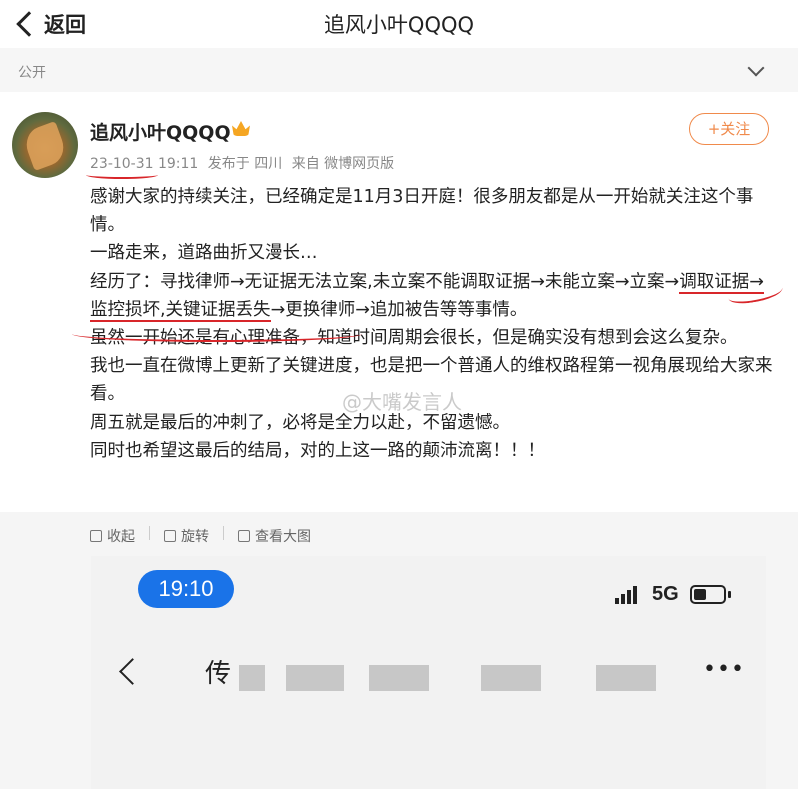  Describe the element at coordinates (729, 594) in the screenshot. I see `battery-tip` at that location.